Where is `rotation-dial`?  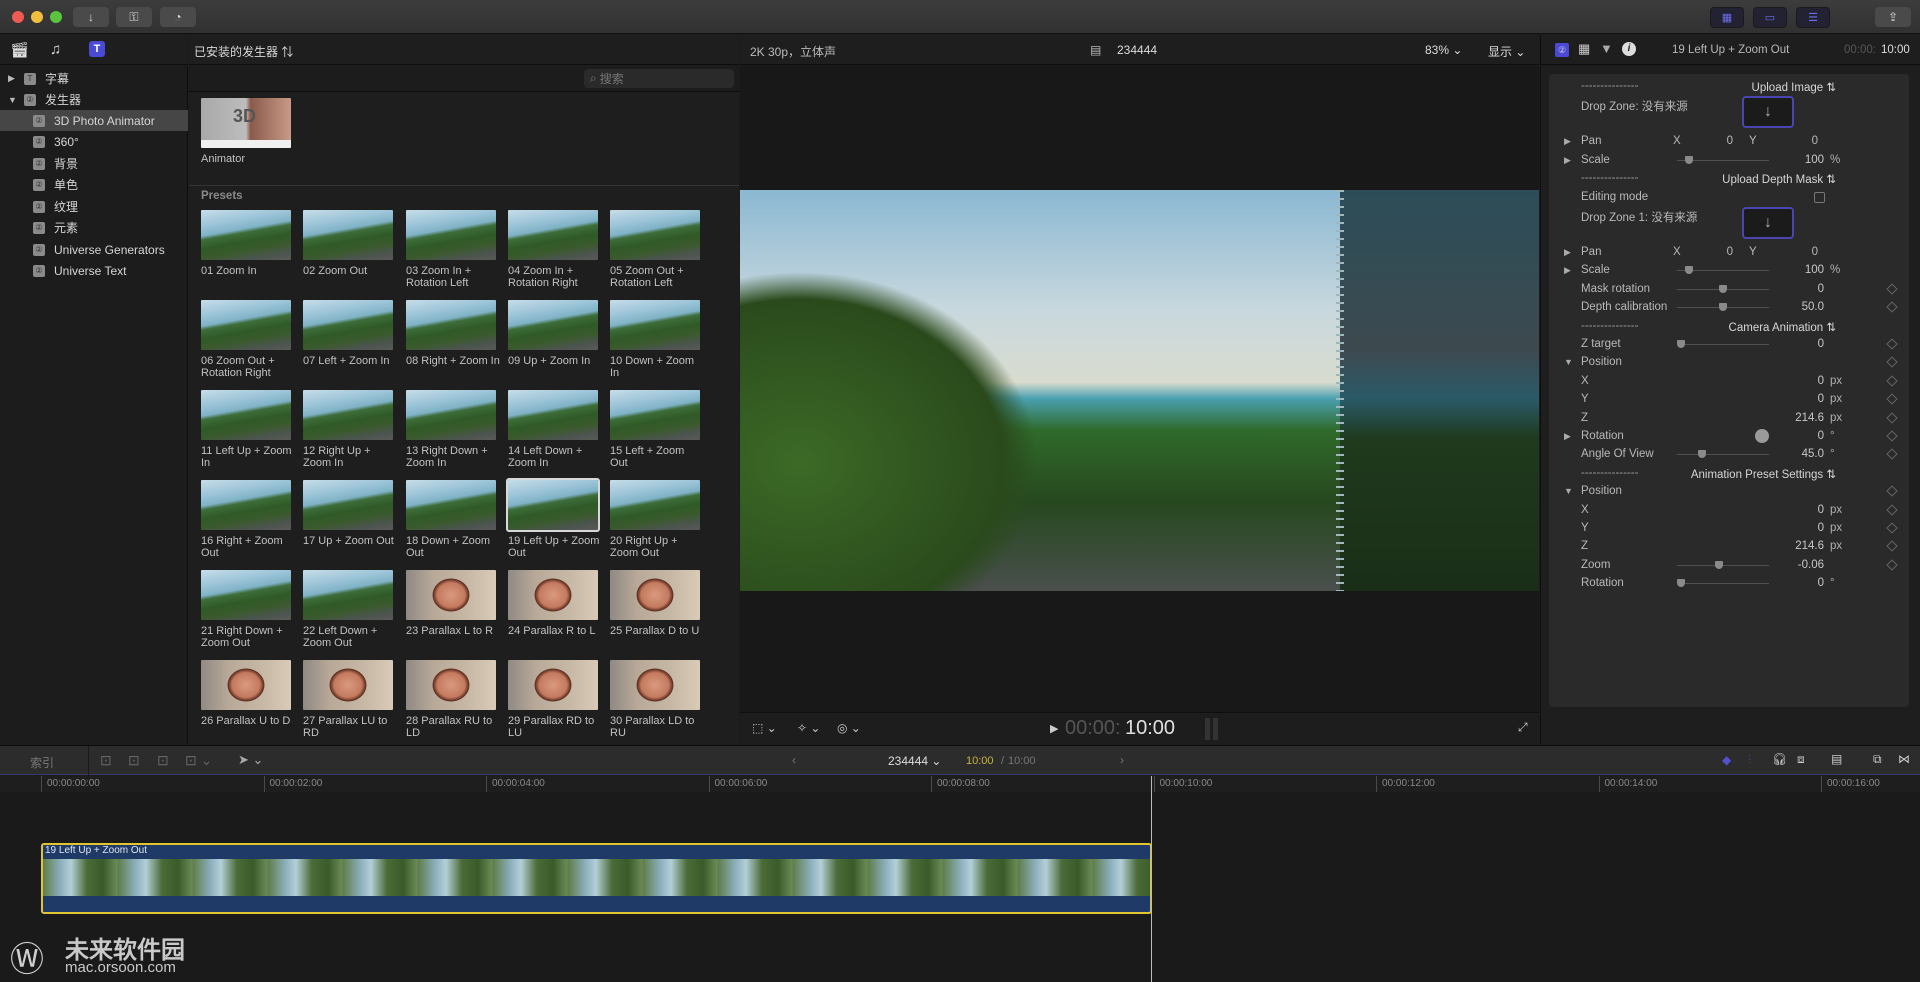 rotation-dial is located at coordinates (1762, 436).